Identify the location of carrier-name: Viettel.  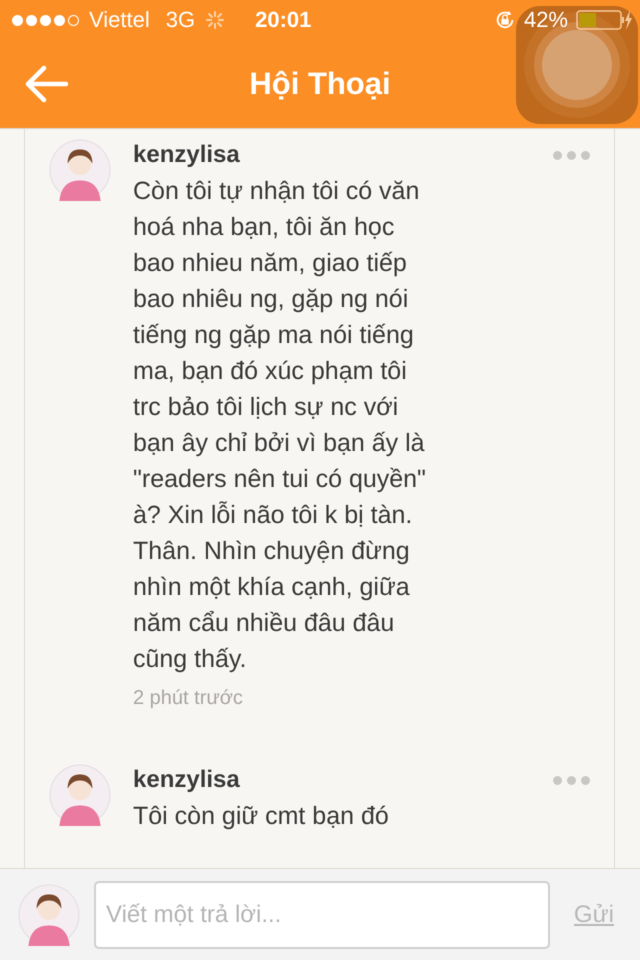
(119, 20).